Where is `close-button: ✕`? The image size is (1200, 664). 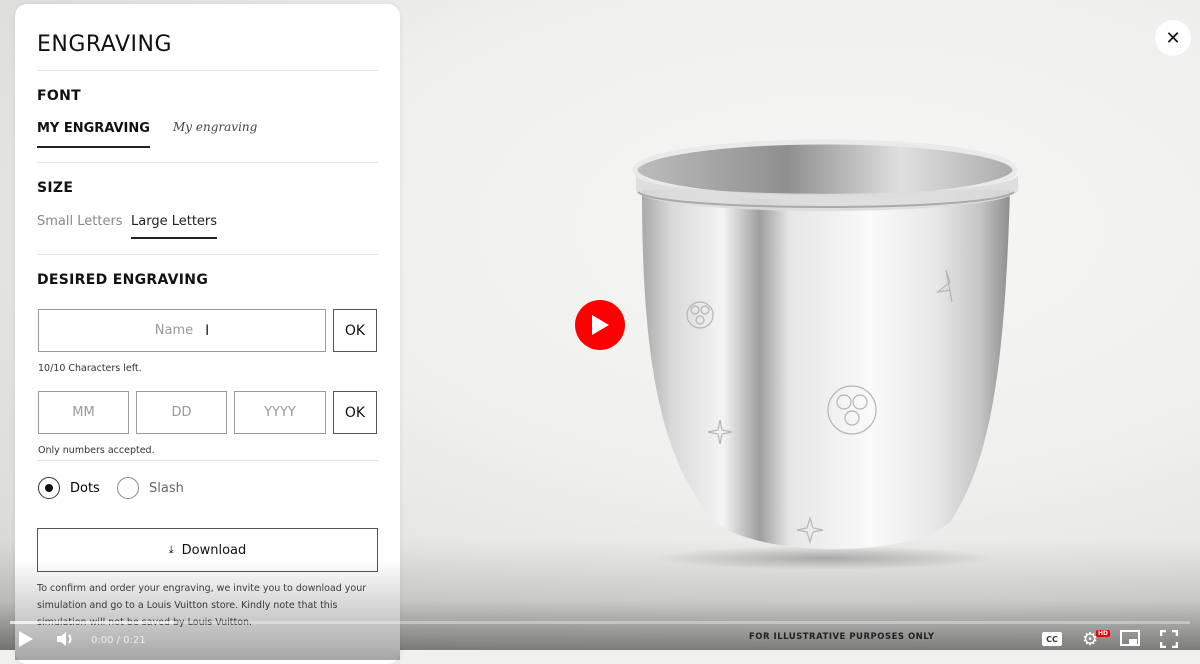 close-button: ✕ is located at coordinates (1173, 38).